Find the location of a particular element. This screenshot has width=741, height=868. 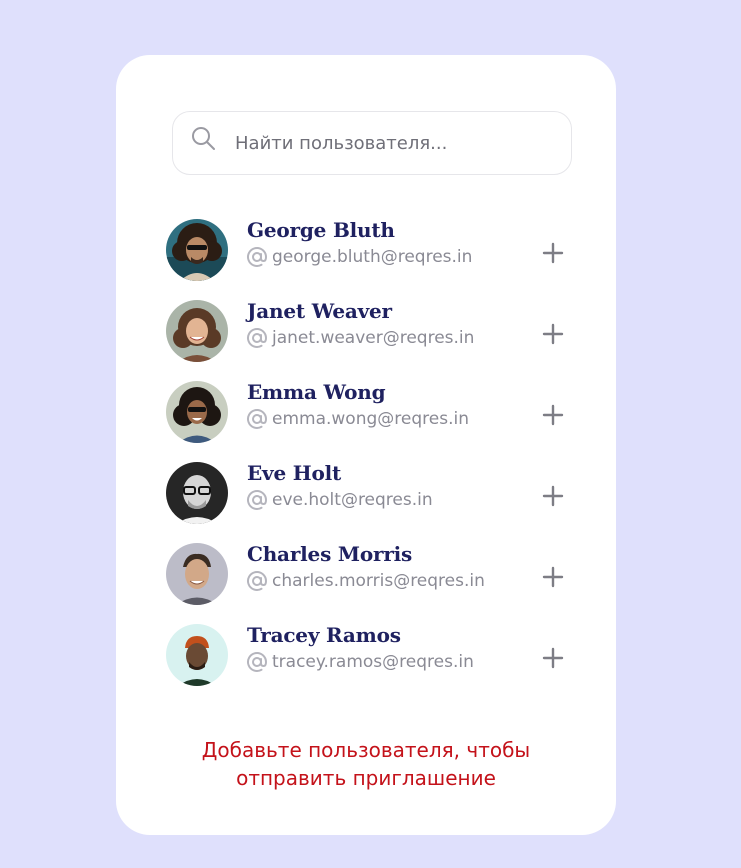

user-email: eve.holt@reqres.in is located at coordinates (352, 500).